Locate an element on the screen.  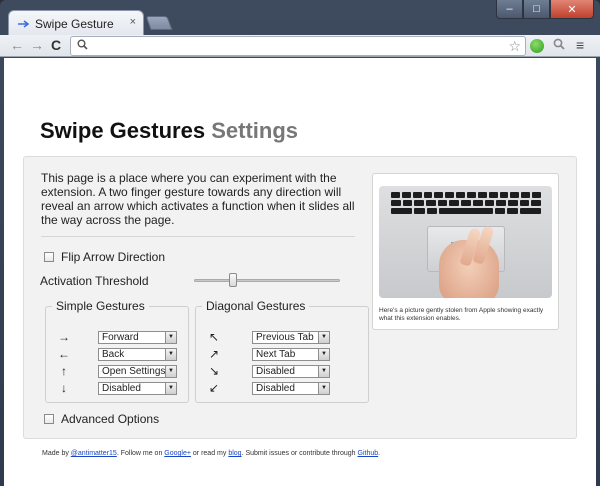
new-tab-button is located at coordinates (159, 23).